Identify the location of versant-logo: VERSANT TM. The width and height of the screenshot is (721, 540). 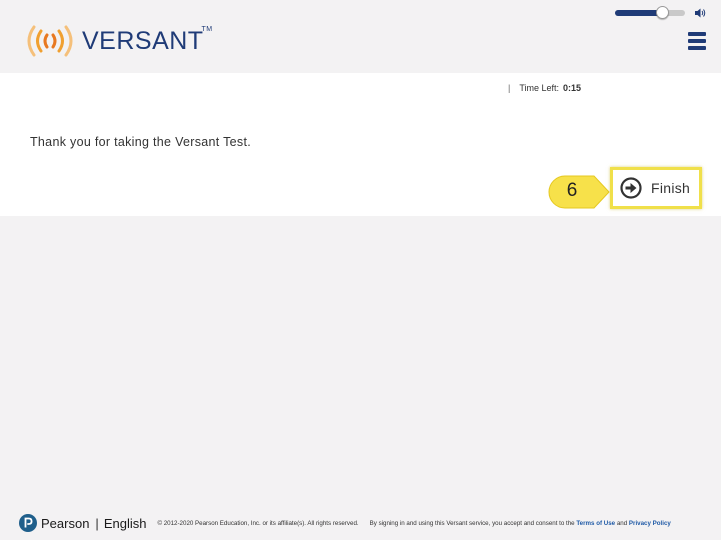
(117, 41).